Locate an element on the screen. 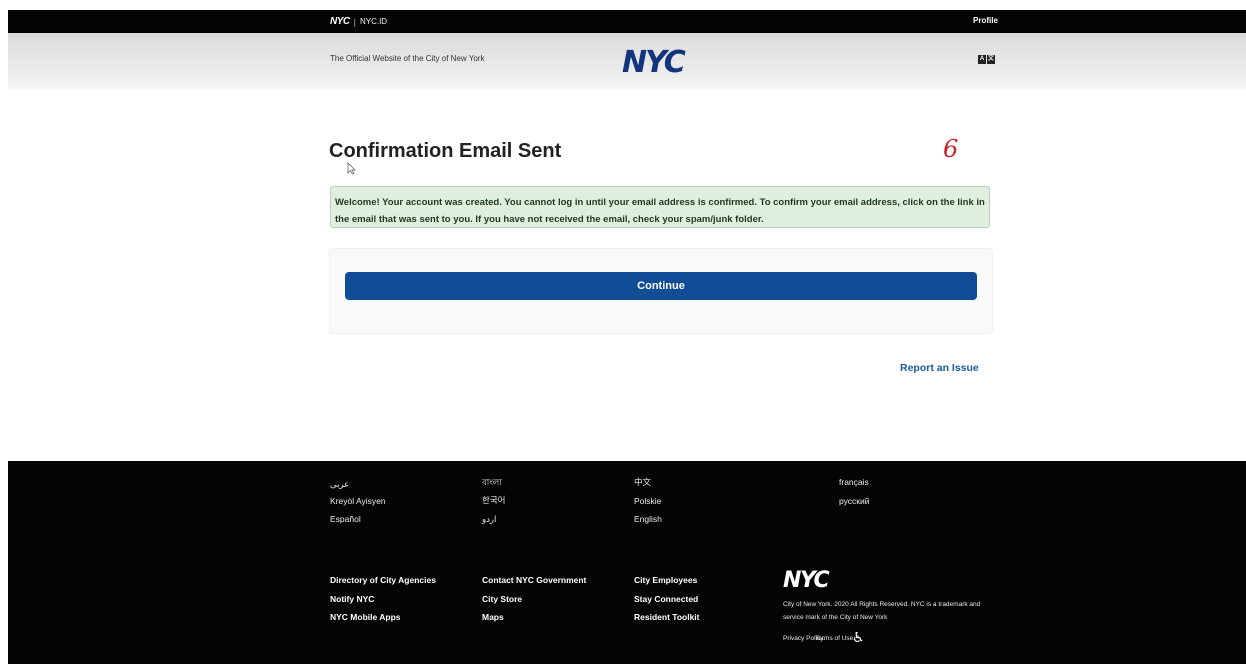 Image resolution: width=1246 pixels, height=664 pixels. translate-icon-zh: 文 is located at coordinates (991, 59).